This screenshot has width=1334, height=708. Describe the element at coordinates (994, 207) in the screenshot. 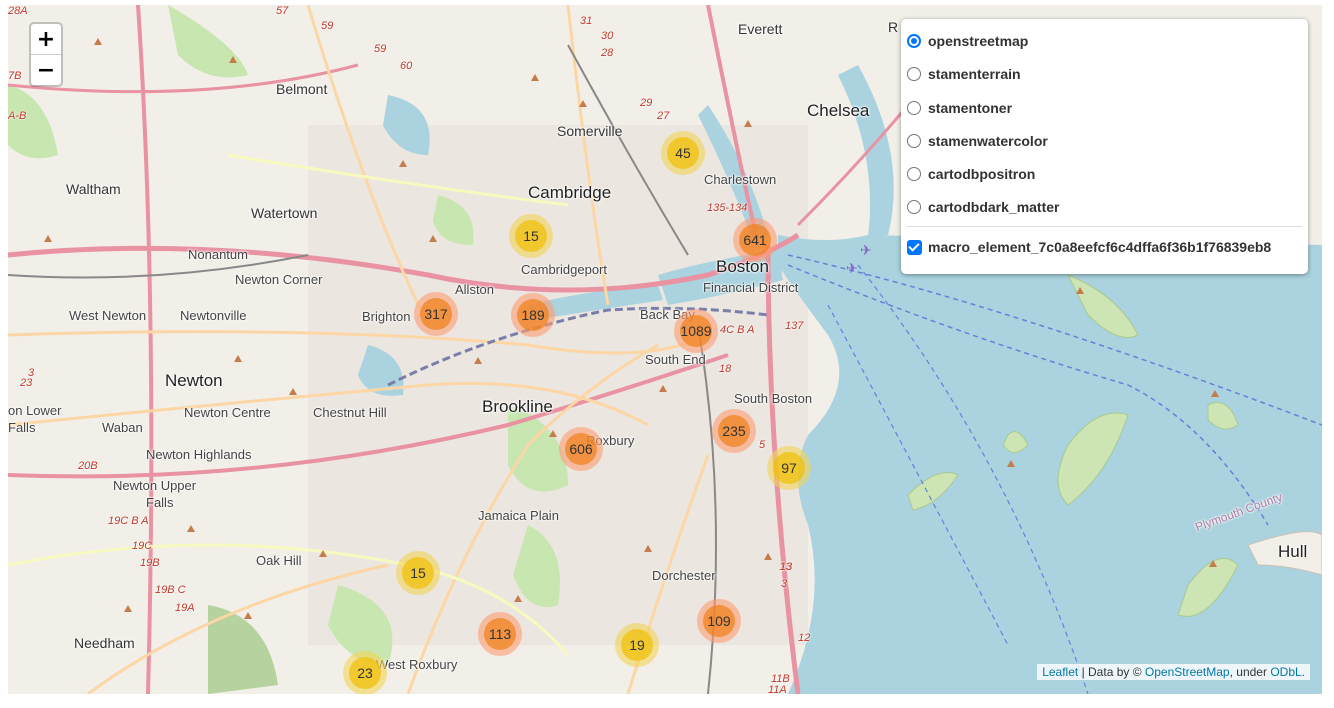

I see `layer-label: cartodbdark_matter` at that location.